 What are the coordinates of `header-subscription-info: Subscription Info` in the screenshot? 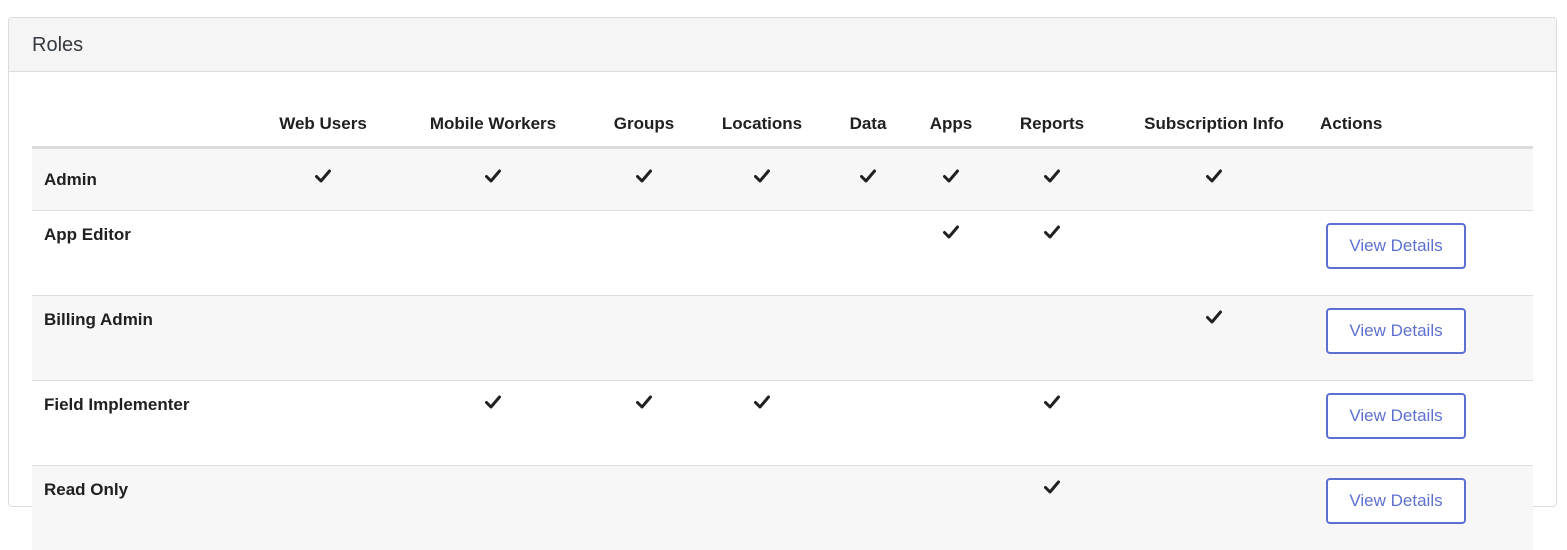 It's located at (1214, 124).